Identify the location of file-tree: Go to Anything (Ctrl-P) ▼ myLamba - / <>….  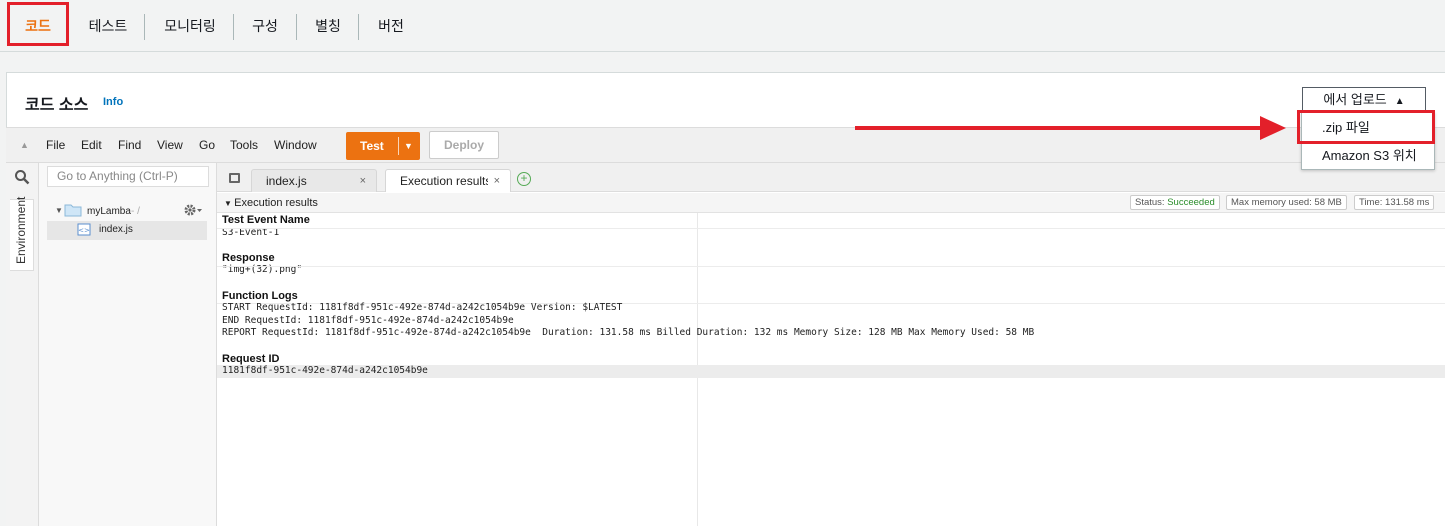
(128, 344).